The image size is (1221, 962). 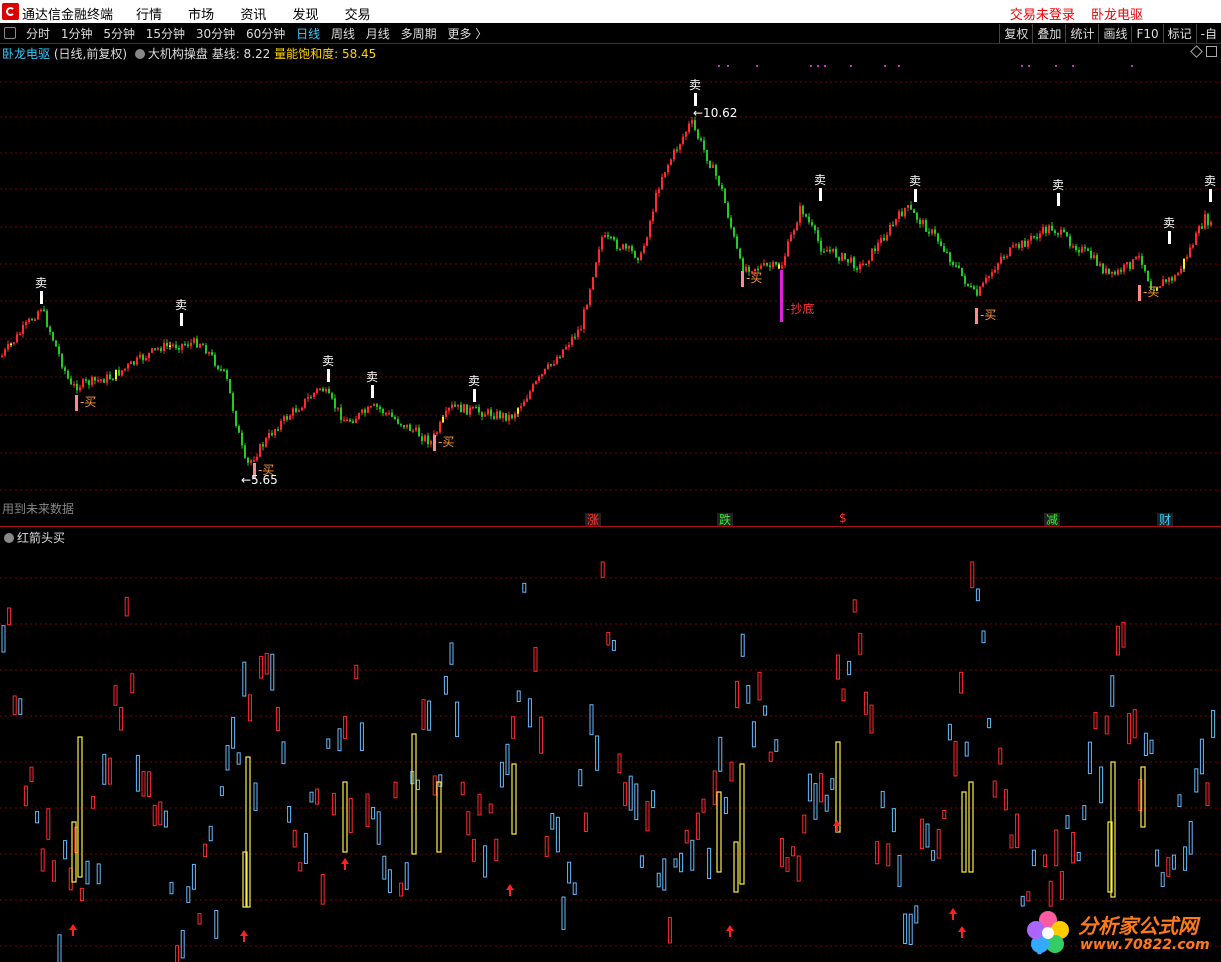 I want to click on tool-adjust-button: 复权, so click(x=1015, y=33).